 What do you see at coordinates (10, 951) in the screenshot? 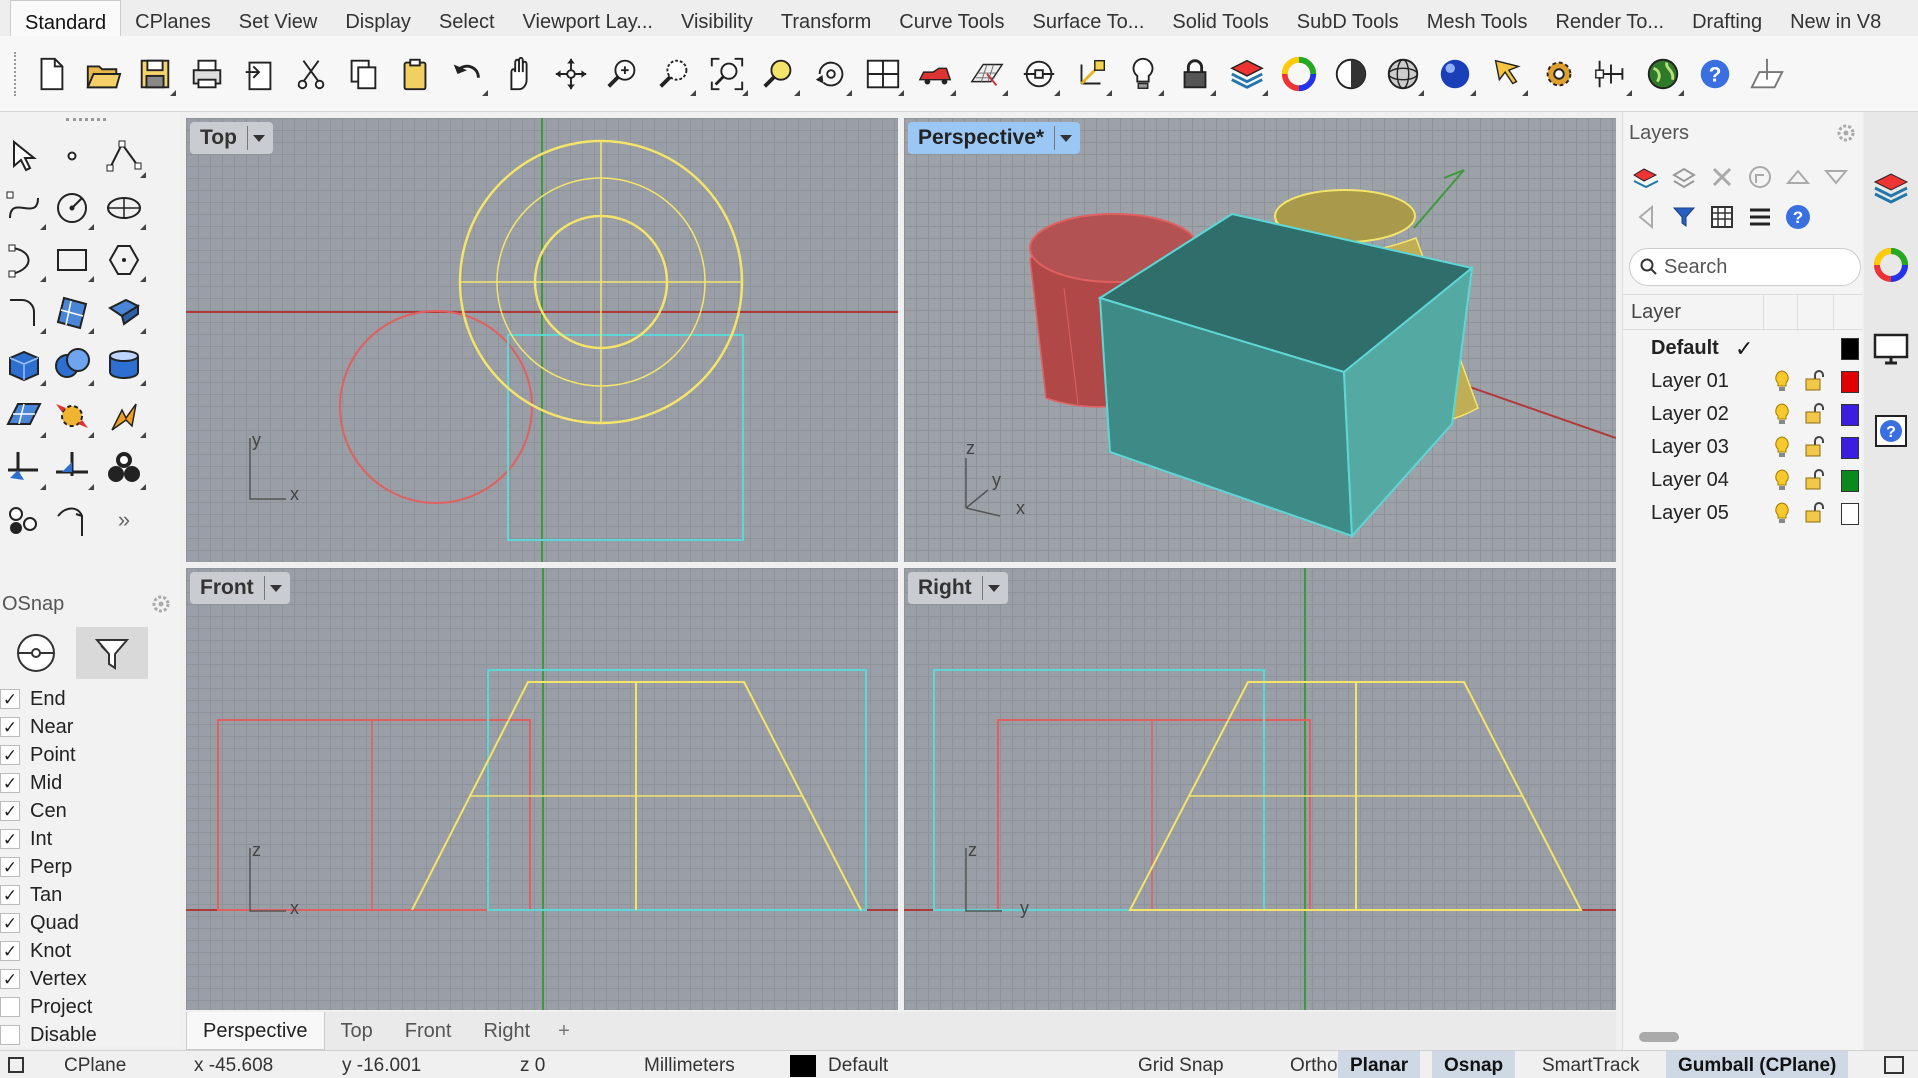
I see `knot-checkbox: ✓` at bounding box center [10, 951].